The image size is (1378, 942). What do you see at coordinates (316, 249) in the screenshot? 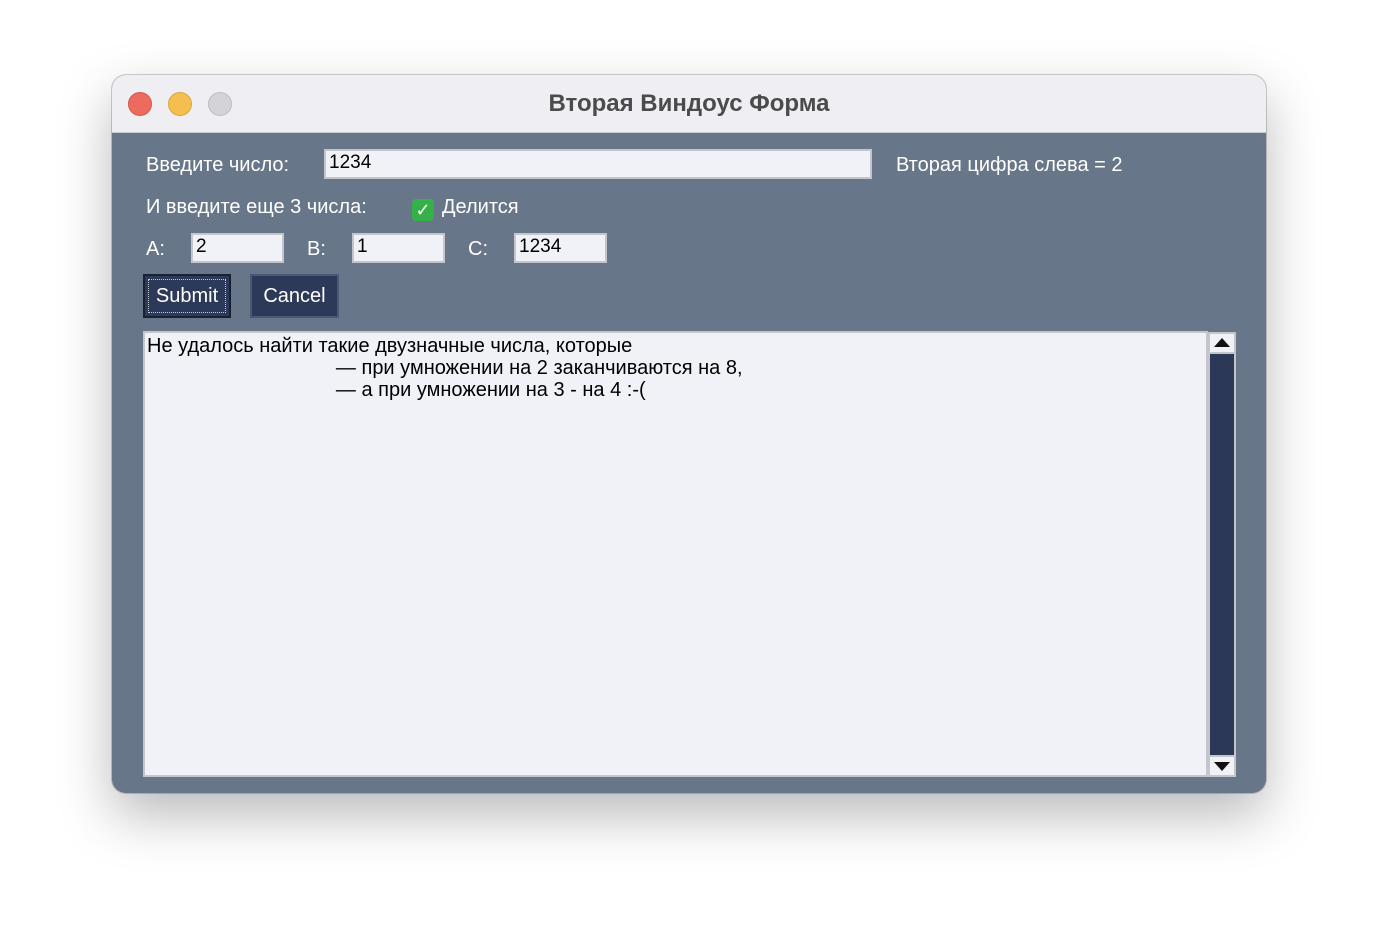
I see `b-label: B:` at bounding box center [316, 249].